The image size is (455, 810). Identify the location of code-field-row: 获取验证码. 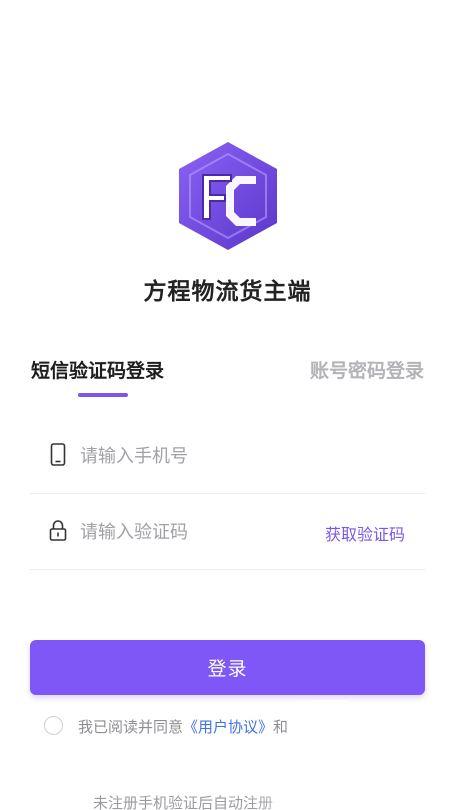
(227, 532).